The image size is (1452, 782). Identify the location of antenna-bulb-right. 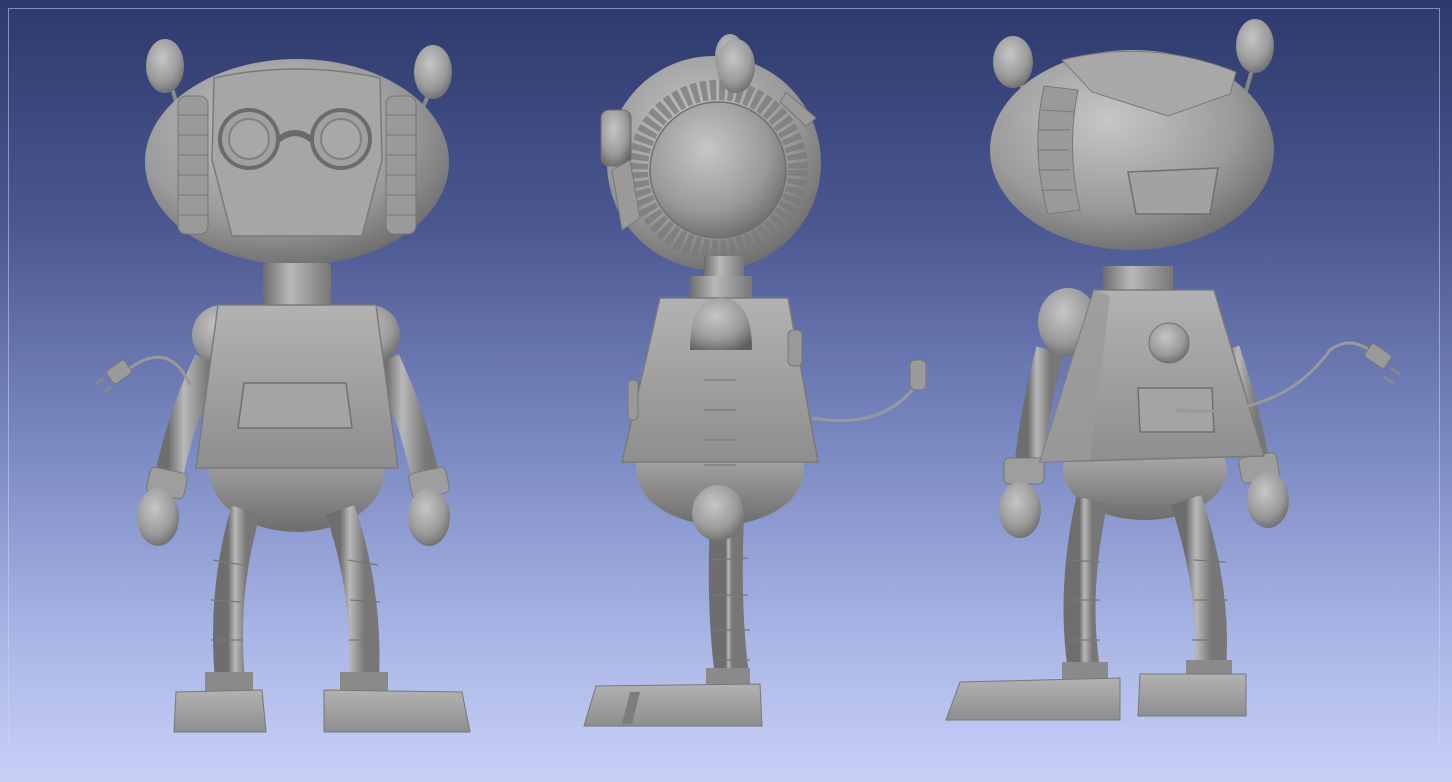
(433, 72).